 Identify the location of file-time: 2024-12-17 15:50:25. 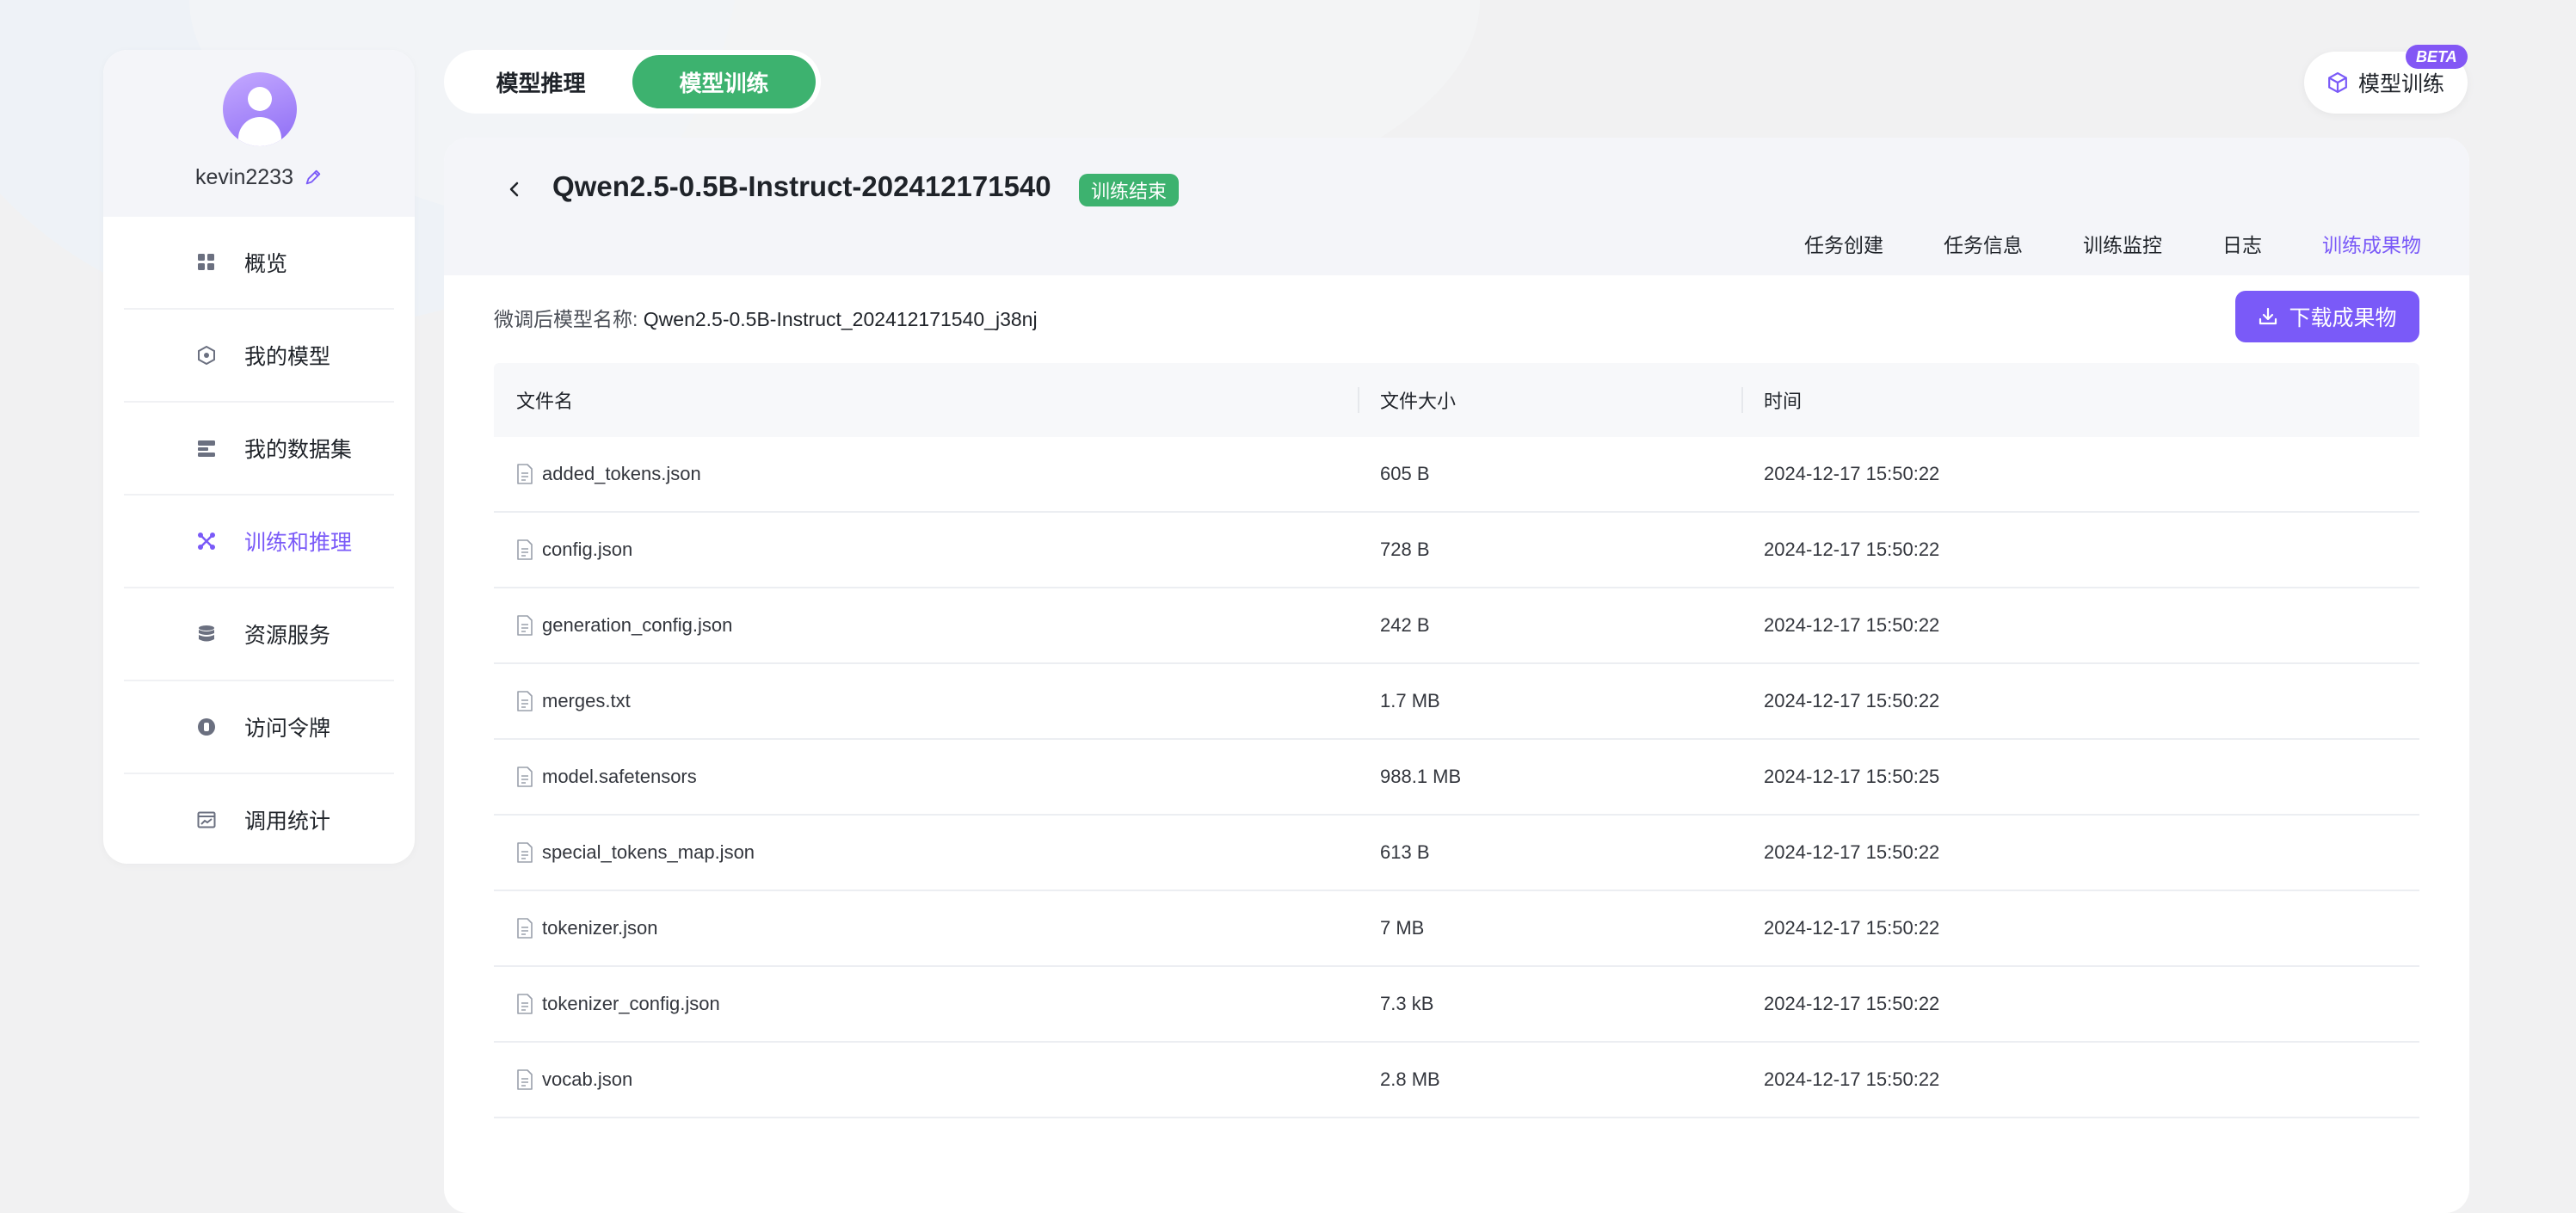
(1852, 776).